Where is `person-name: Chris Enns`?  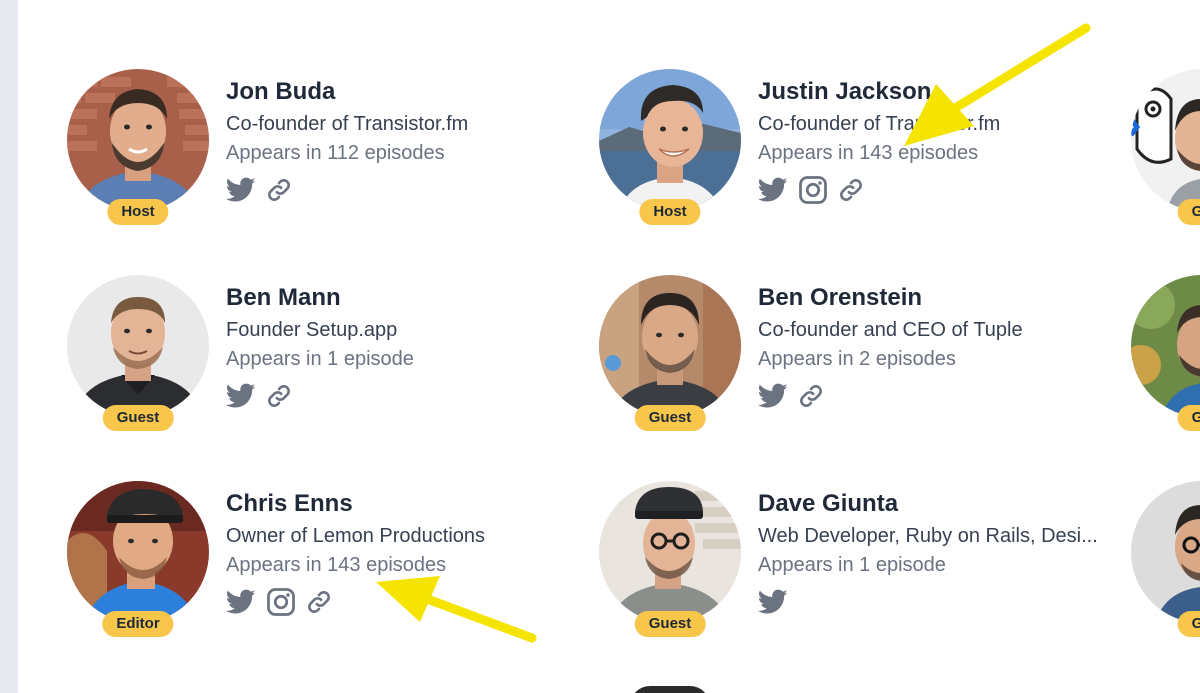
person-name: Chris Enns is located at coordinates (406, 504).